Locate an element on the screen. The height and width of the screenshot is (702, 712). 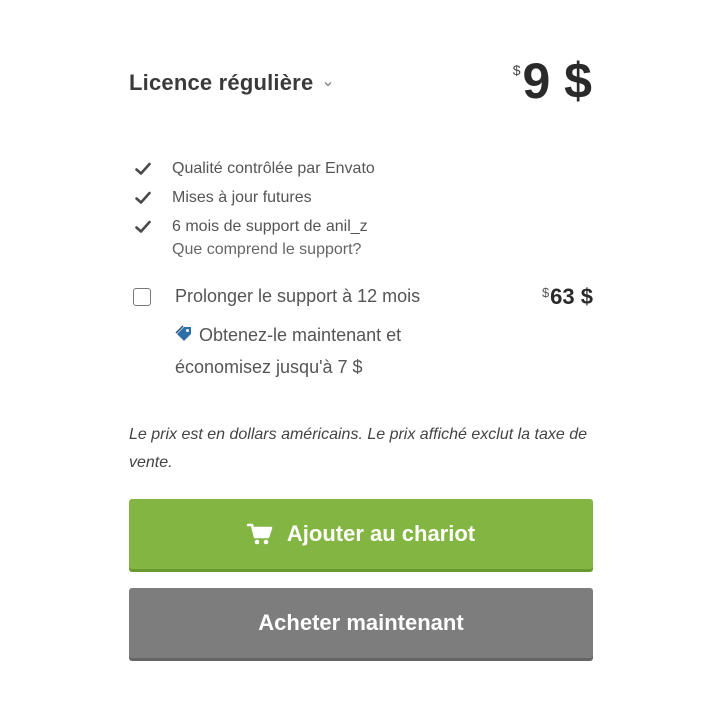
support-info-link: Que comprend le support? is located at coordinates (266, 250).